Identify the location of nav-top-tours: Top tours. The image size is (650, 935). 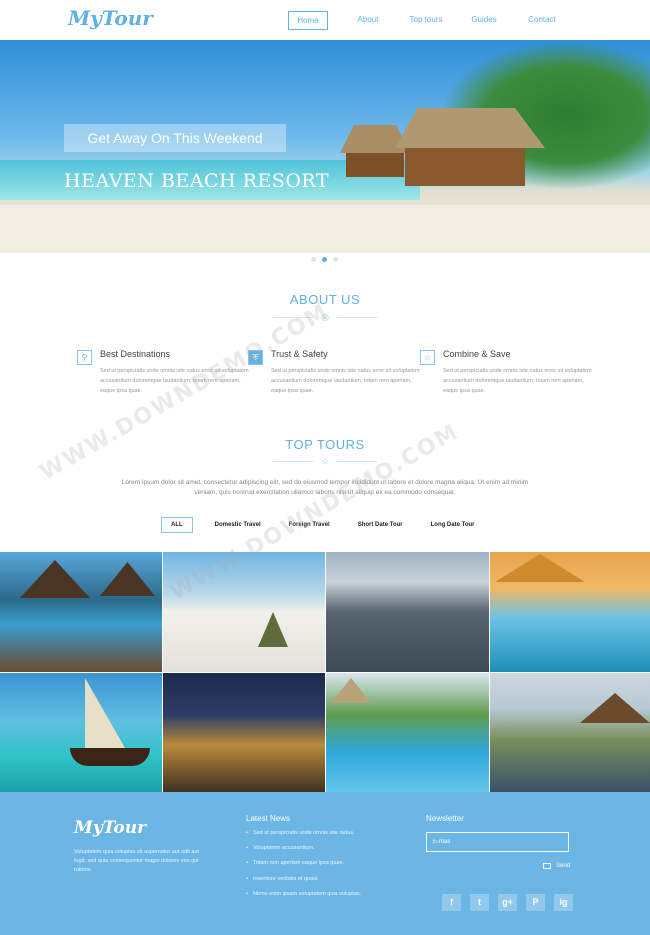
(426, 20).